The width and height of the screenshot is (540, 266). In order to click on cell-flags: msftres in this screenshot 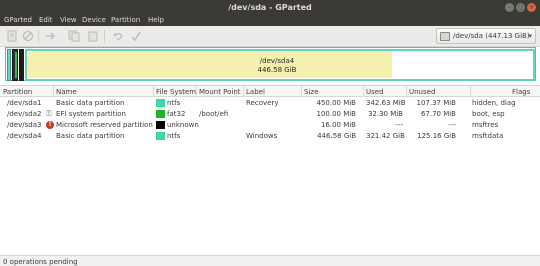, I will do `click(485, 125)`.